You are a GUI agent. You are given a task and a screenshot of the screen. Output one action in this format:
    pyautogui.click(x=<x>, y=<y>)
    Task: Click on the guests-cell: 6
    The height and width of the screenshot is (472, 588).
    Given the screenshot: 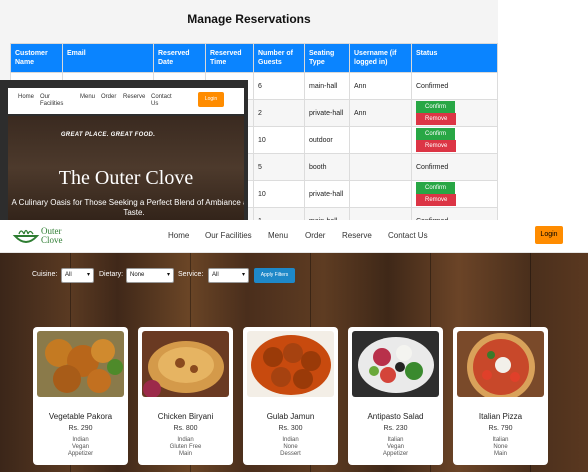 What is the action you would take?
    pyautogui.click(x=279, y=86)
    